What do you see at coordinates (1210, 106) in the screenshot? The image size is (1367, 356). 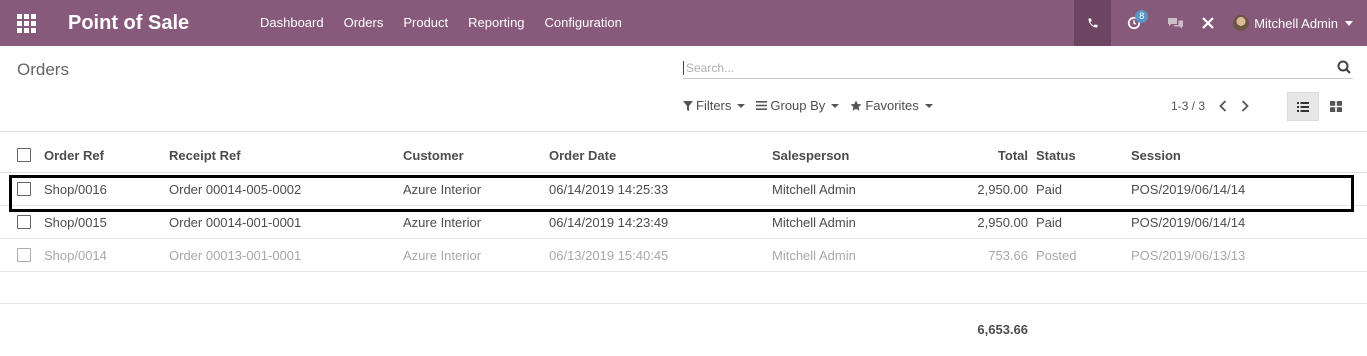 I see `pager: 1-3 / 3` at bounding box center [1210, 106].